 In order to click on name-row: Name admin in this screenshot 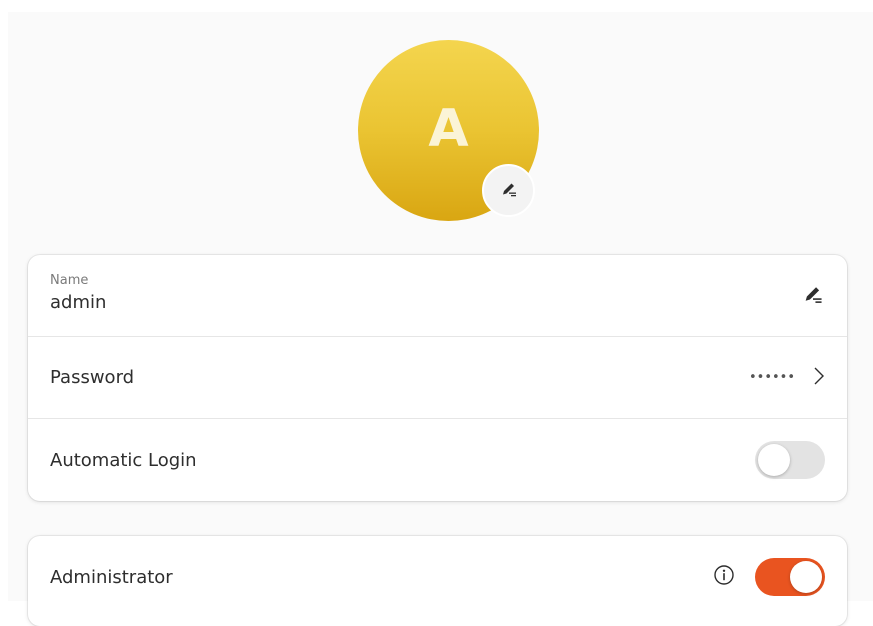, I will do `click(437, 296)`.